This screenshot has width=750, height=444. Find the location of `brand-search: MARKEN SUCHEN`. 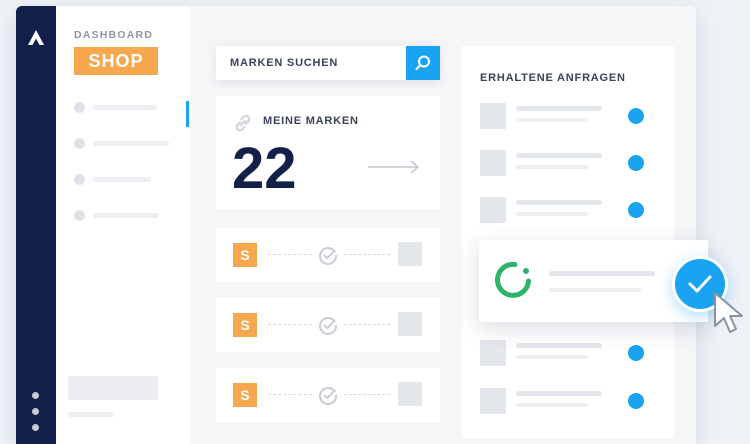

brand-search: MARKEN SUCHEN is located at coordinates (328, 63).